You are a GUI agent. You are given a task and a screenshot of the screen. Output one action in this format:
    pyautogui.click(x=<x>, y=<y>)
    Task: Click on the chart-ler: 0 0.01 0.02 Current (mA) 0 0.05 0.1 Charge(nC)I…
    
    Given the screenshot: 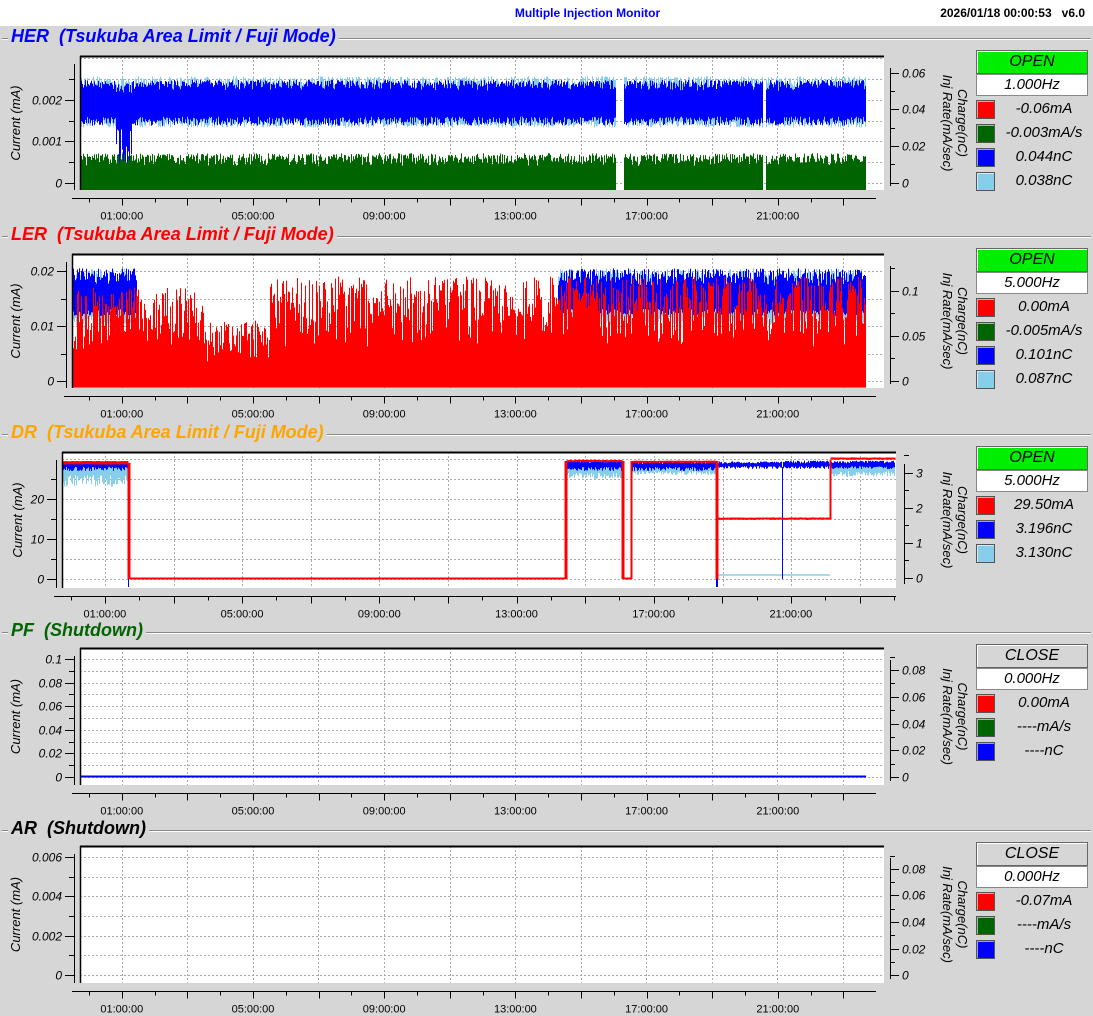 What is the action you would take?
    pyautogui.click(x=489, y=337)
    